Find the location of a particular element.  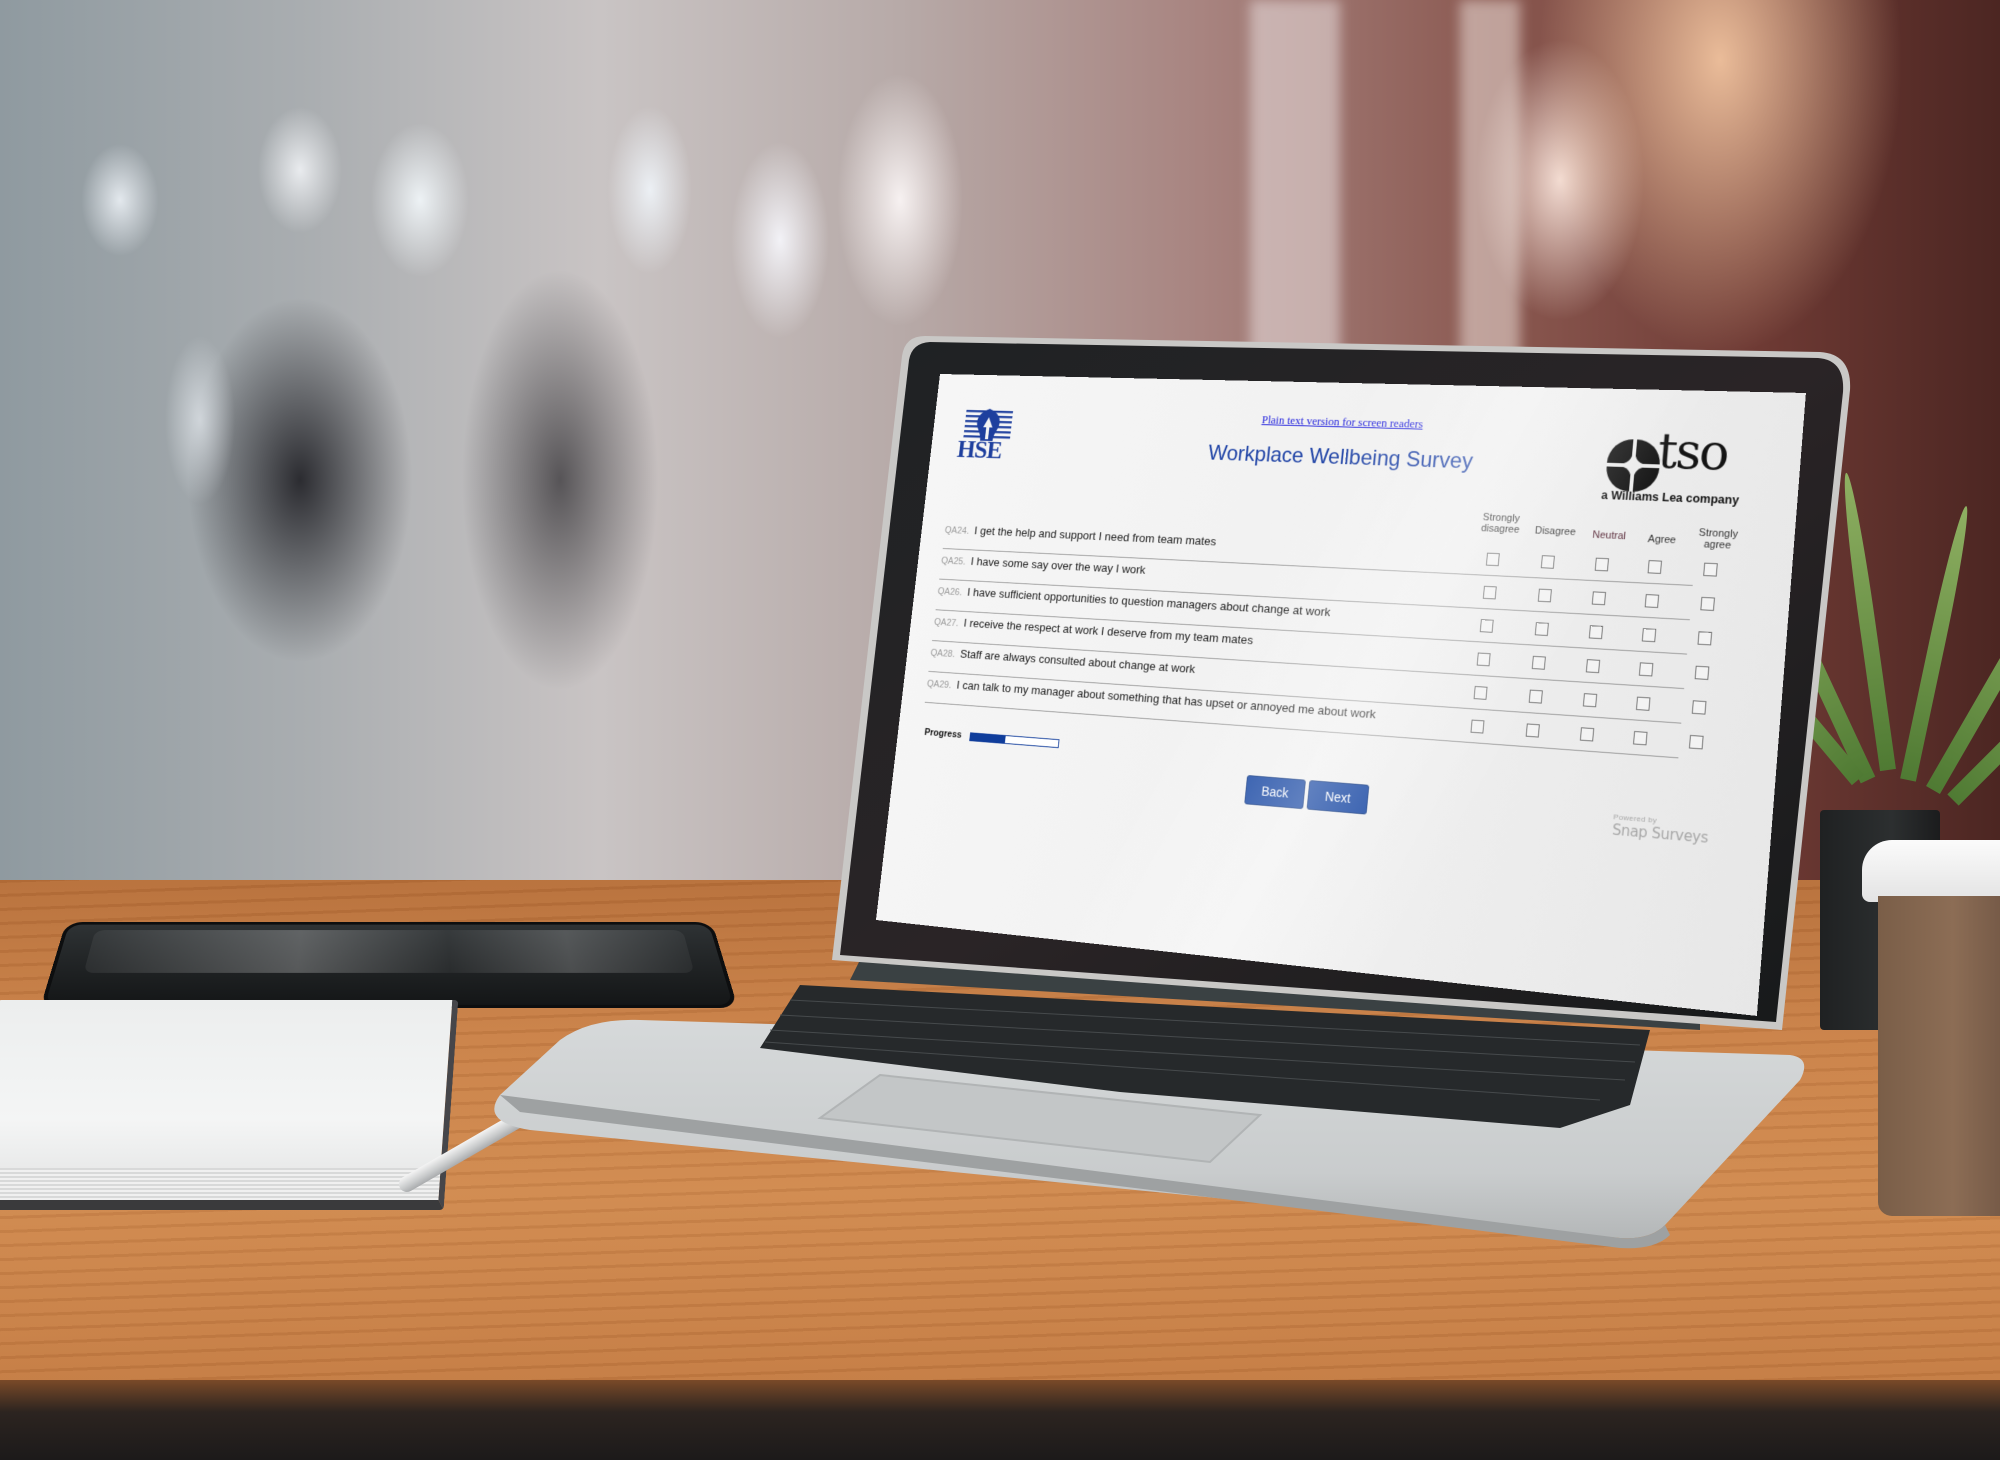

desk-edge is located at coordinates (1000, 1420).